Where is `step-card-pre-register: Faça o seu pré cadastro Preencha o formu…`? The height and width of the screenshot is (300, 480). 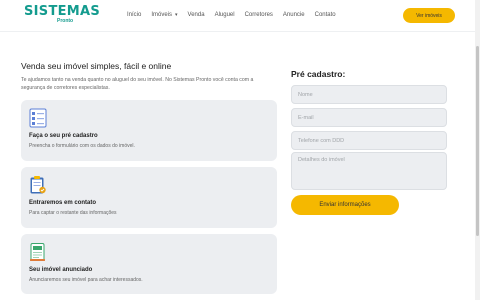
step-card-pre-register: Faça o seu pré cadastro Preencha o formu… is located at coordinates (149, 130).